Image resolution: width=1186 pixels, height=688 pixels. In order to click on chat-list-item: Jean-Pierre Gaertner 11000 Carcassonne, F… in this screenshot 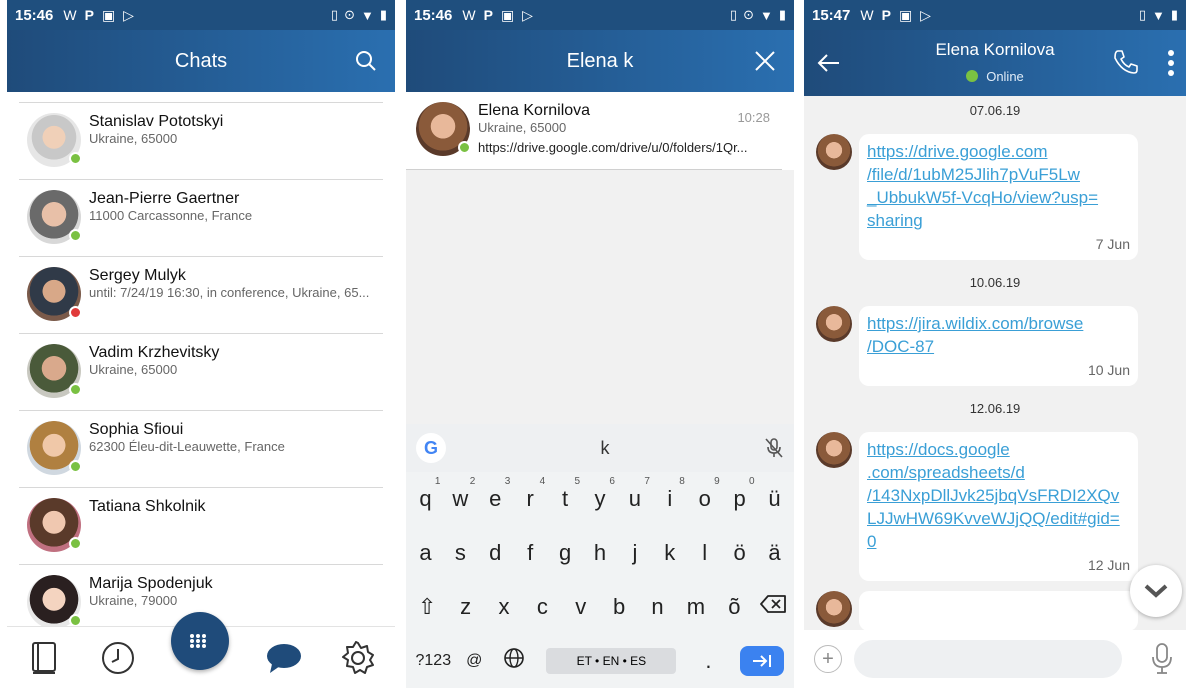, I will do `click(201, 217)`.